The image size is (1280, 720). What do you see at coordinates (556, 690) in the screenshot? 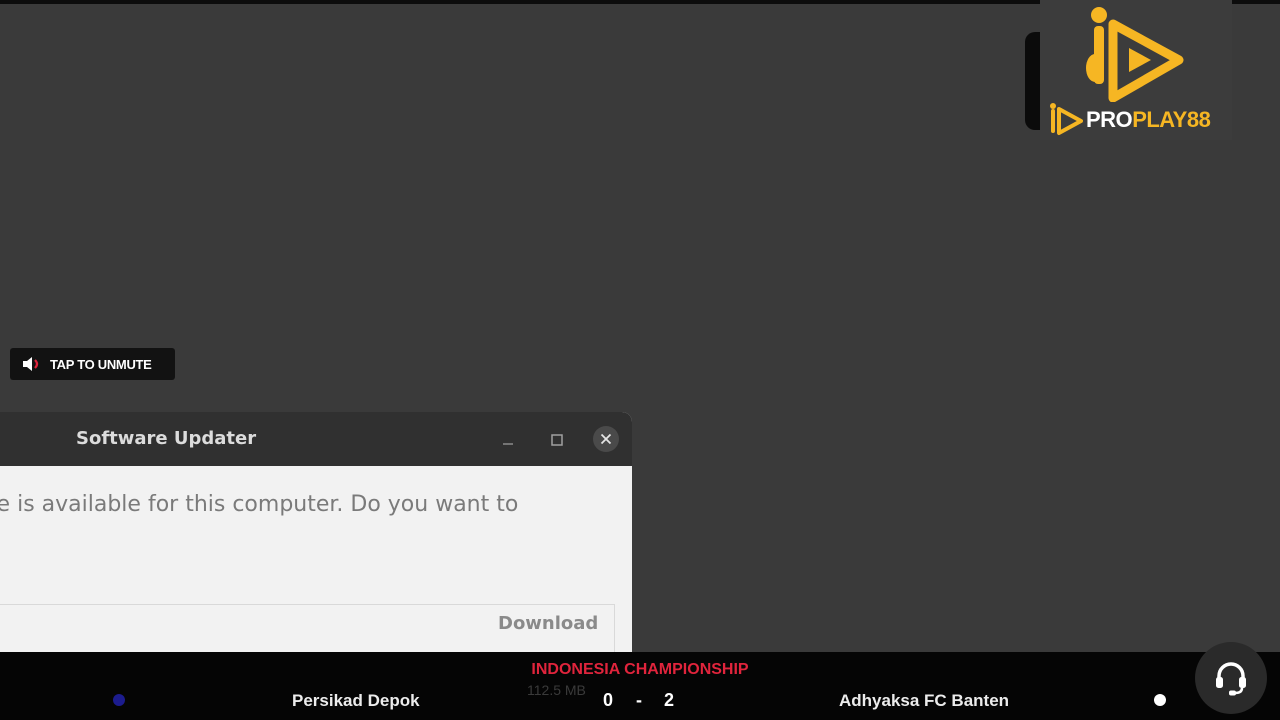
I see `ghost-text: 112.5 MB` at bounding box center [556, 690].